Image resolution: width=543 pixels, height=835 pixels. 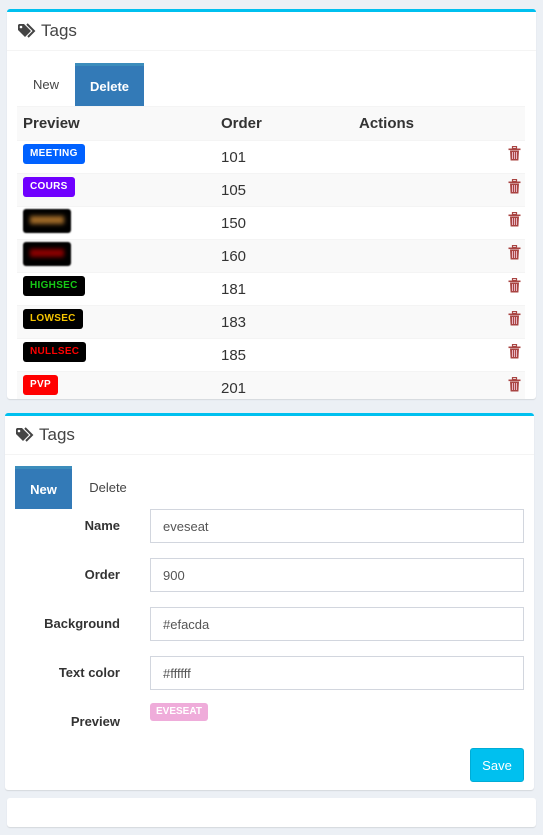 I want to click on order-cell: 160, so click(x=234, y=256).